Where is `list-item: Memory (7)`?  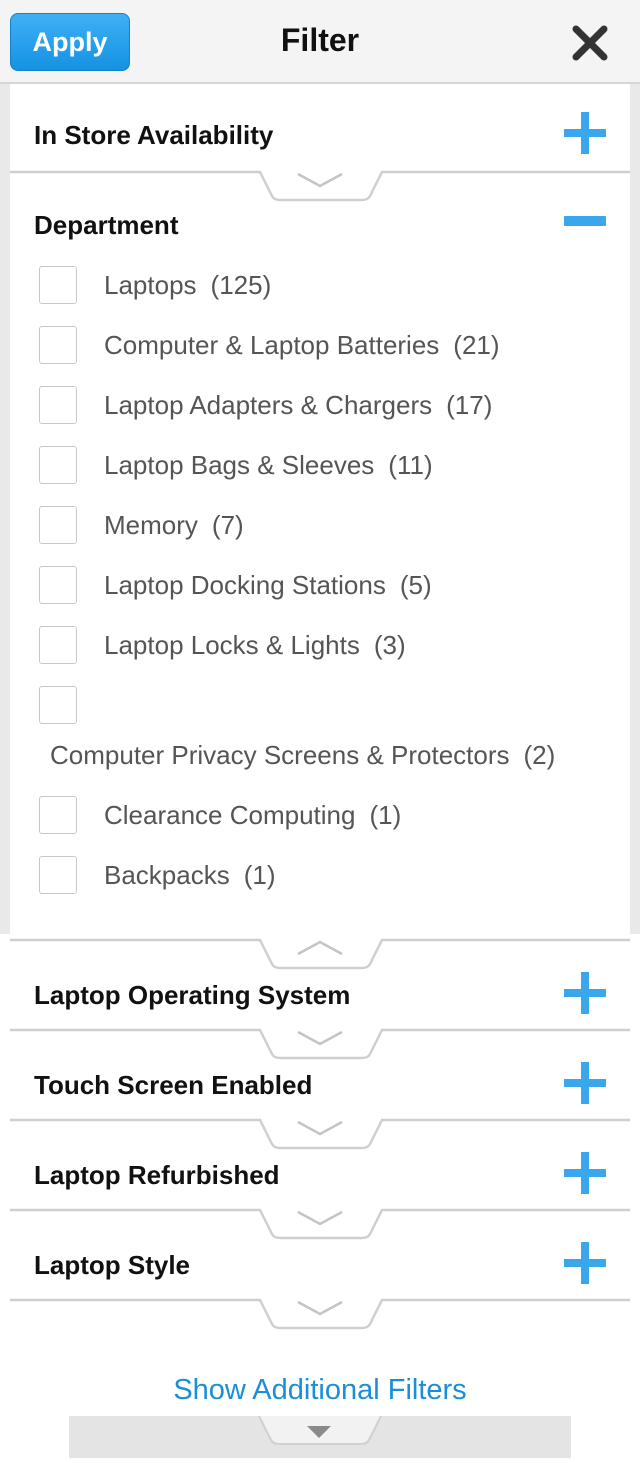
list-item: Memory (7) is located at coordinates (320, 526).